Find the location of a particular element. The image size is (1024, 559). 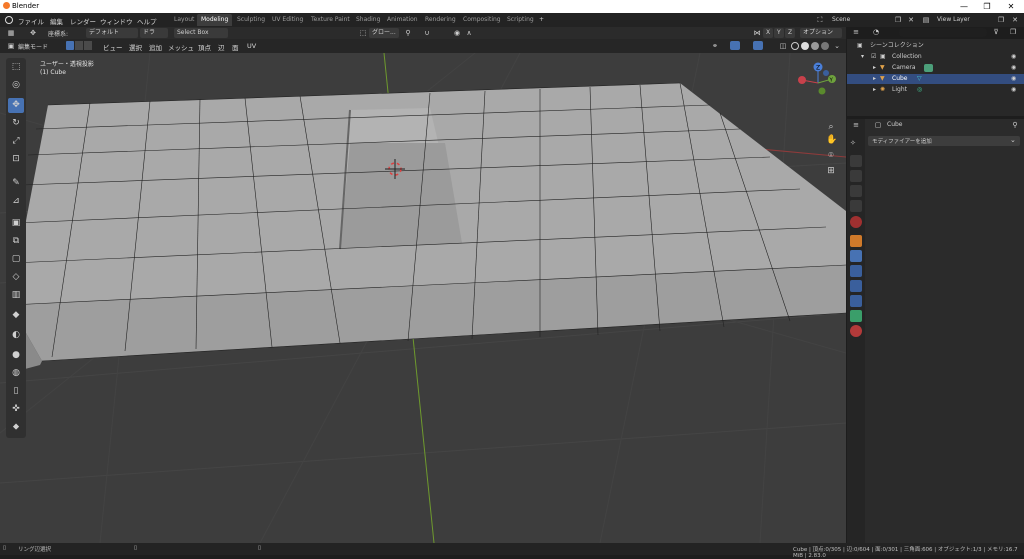

tab-texture-paint: Texture Paint is located at coordinates (330, 20).